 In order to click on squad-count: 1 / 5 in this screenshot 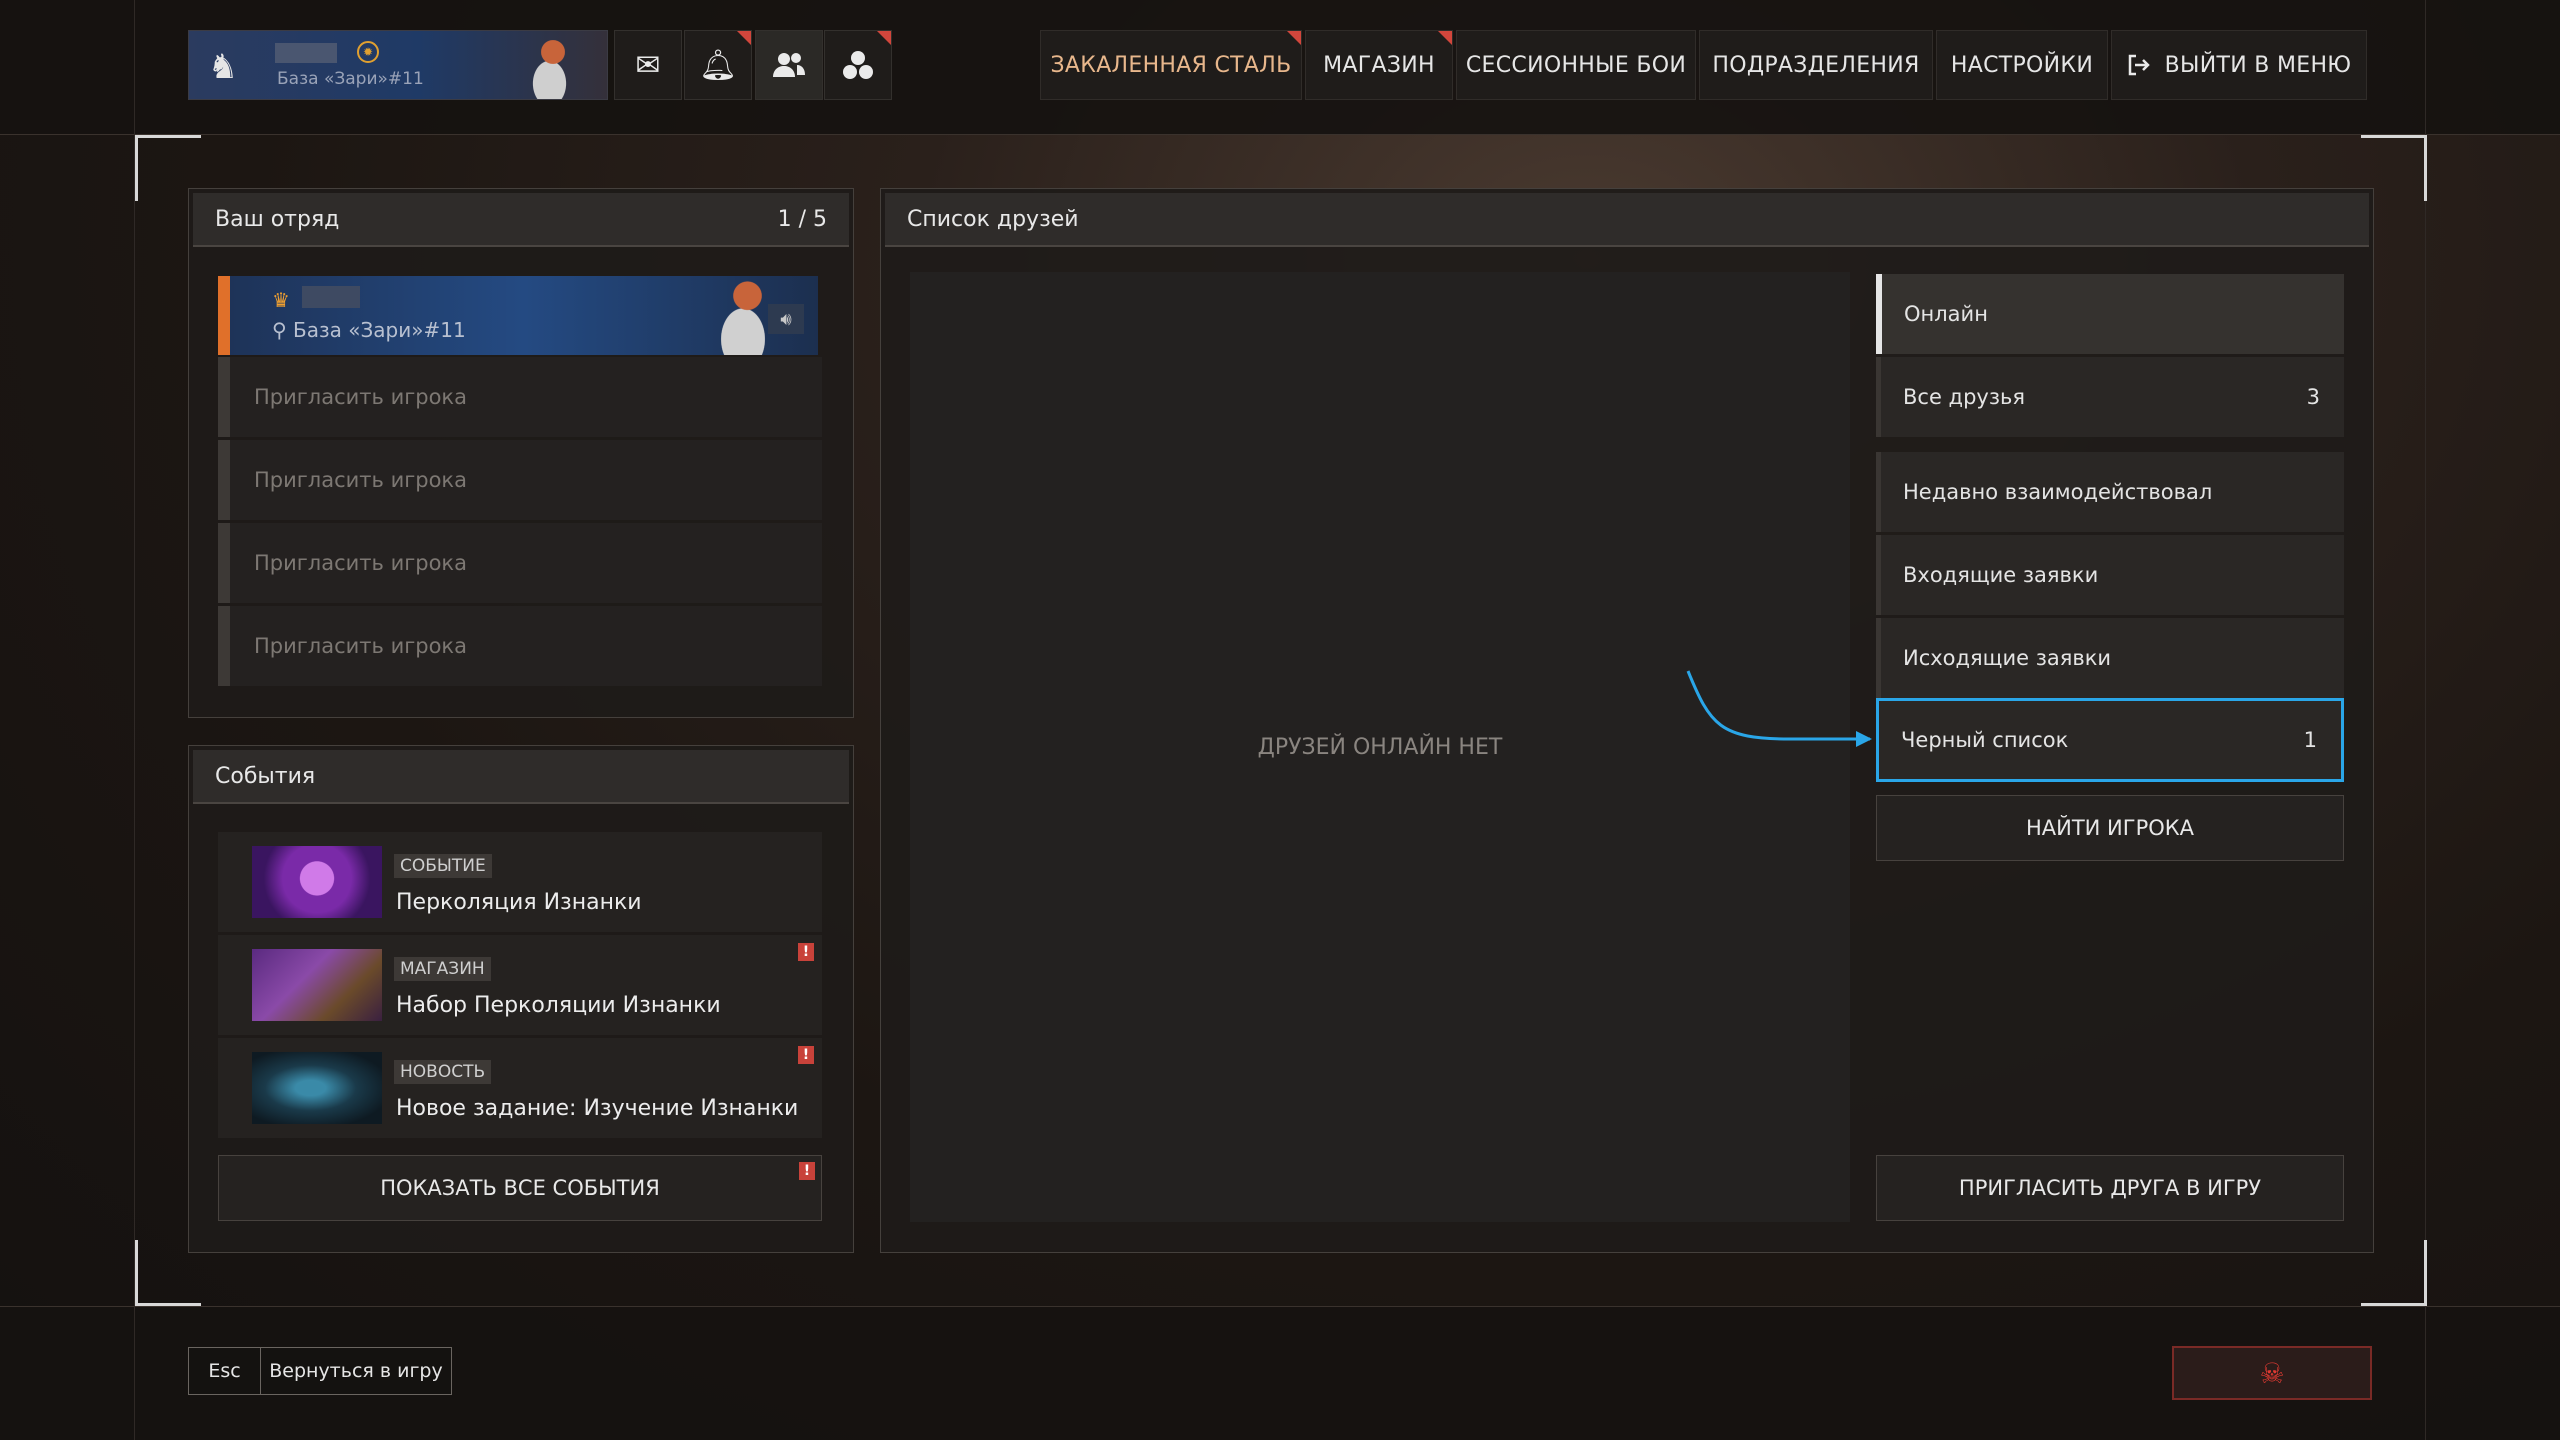, I will do `click(802, 219)`.